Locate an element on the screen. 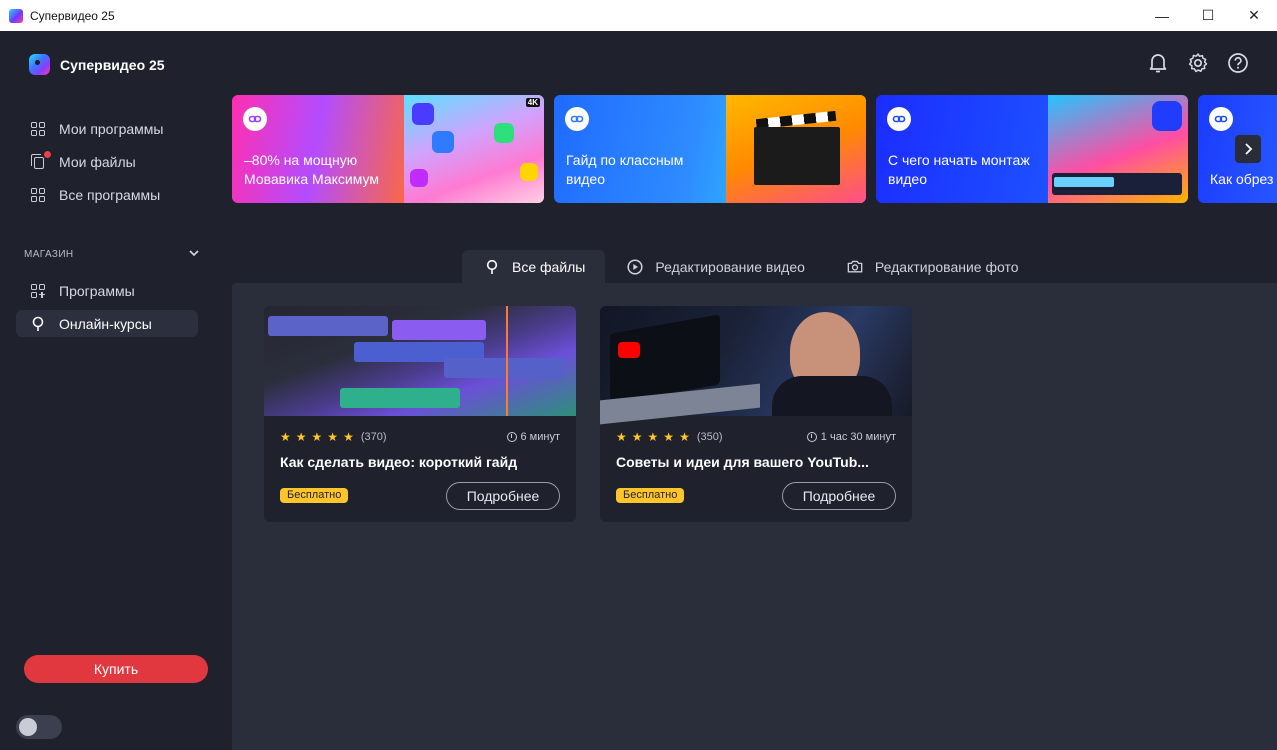 The height and width of the screenshot is (750, 1277). camera-icon is located at coordinates (855, 267).